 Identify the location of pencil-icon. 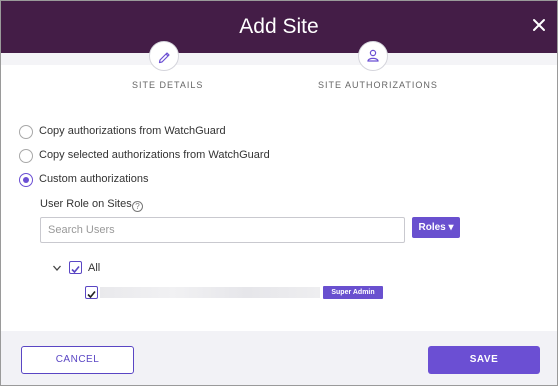
(164, 58).